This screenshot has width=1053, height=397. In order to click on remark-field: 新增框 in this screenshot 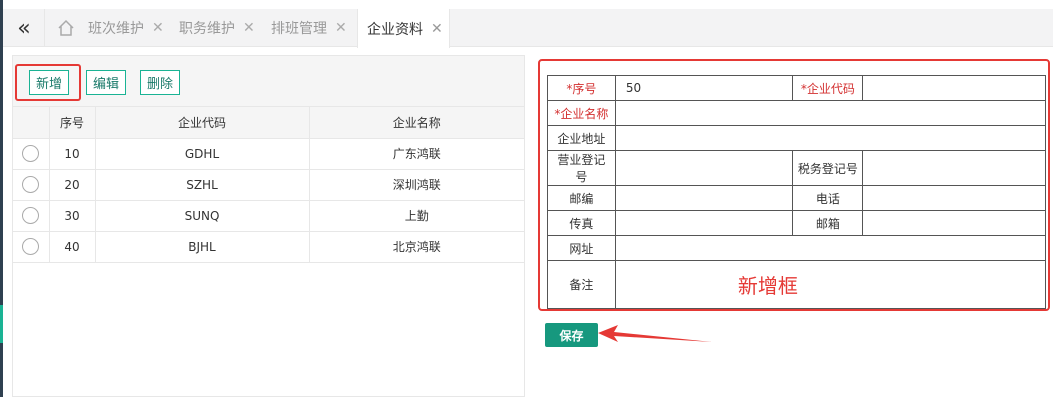, I will do `click(830, 284)`.